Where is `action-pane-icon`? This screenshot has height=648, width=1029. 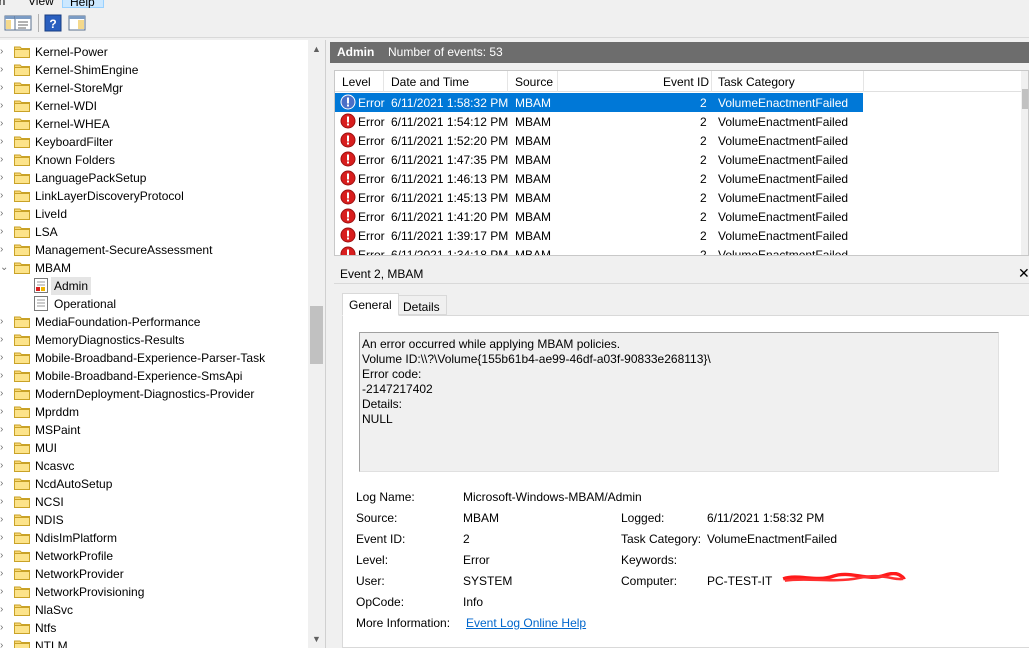
action-pane-icon is located at coordinates (77, 23).